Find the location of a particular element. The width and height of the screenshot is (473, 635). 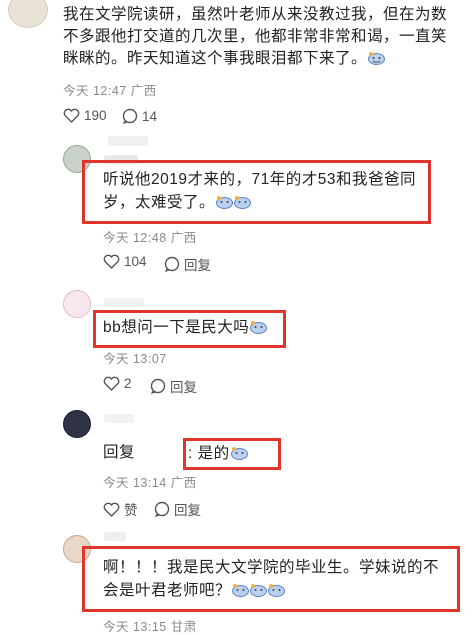

comment-meta: 今天 12:47 广西 is located at coordinates (110, 91).